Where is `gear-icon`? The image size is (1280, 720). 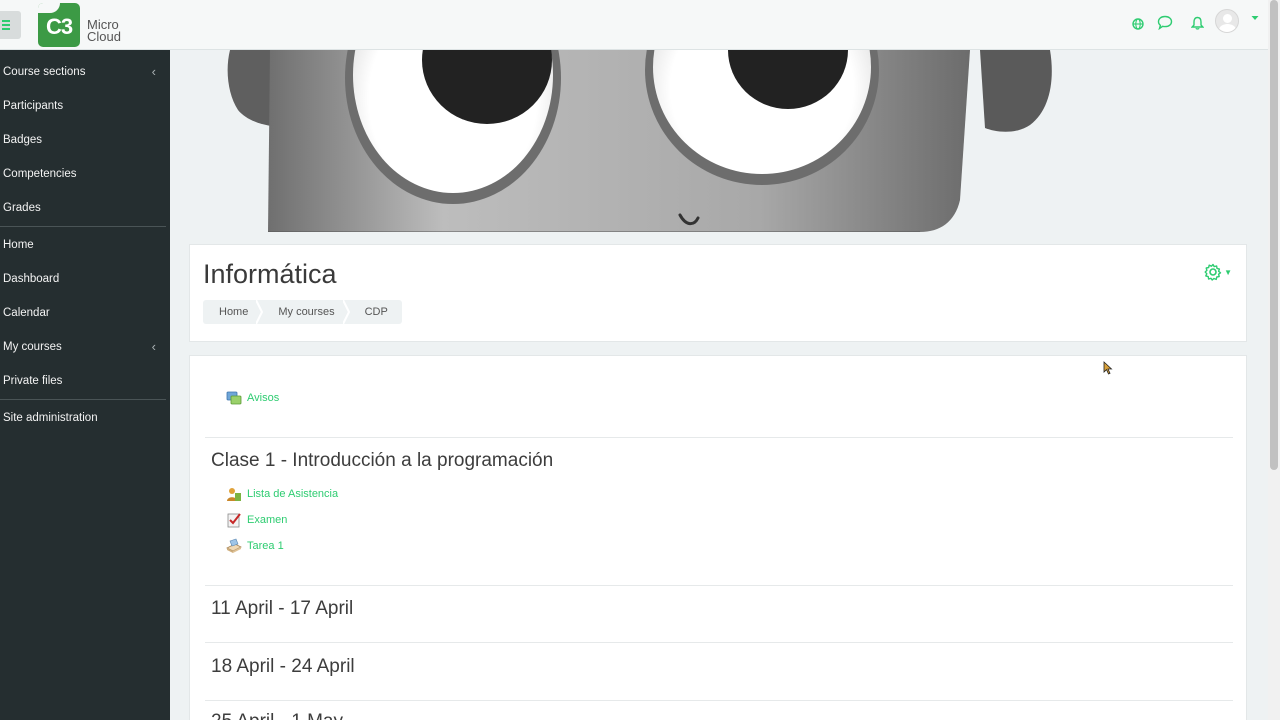 gear-icon is located at coordinates (1213, 272).